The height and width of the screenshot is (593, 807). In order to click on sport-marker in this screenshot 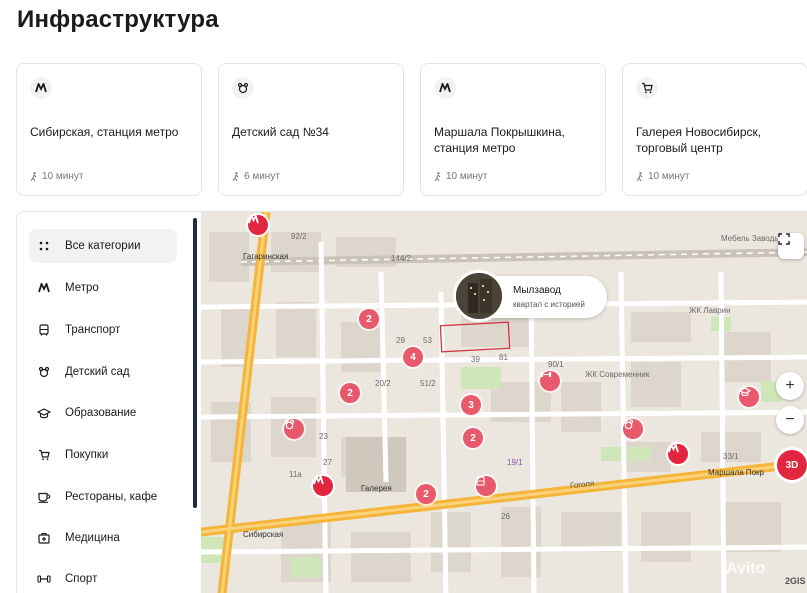, I will do `click(550, 381)`.